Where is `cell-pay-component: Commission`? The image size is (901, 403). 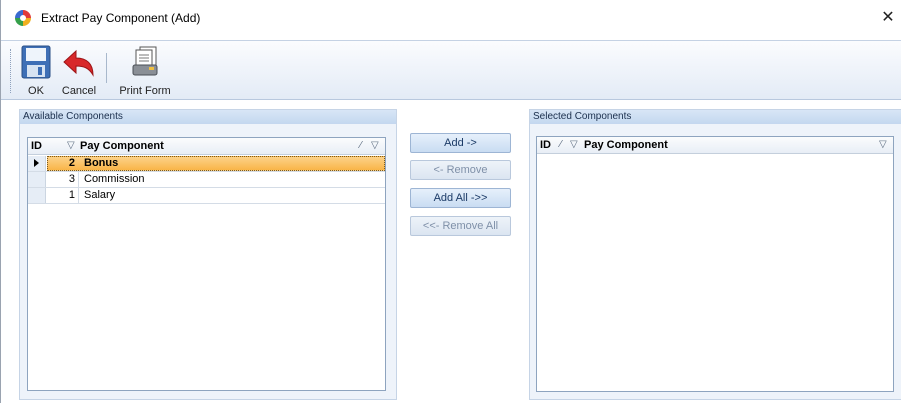 cell-pay-component: Commission is located at coordinates (114, 179).